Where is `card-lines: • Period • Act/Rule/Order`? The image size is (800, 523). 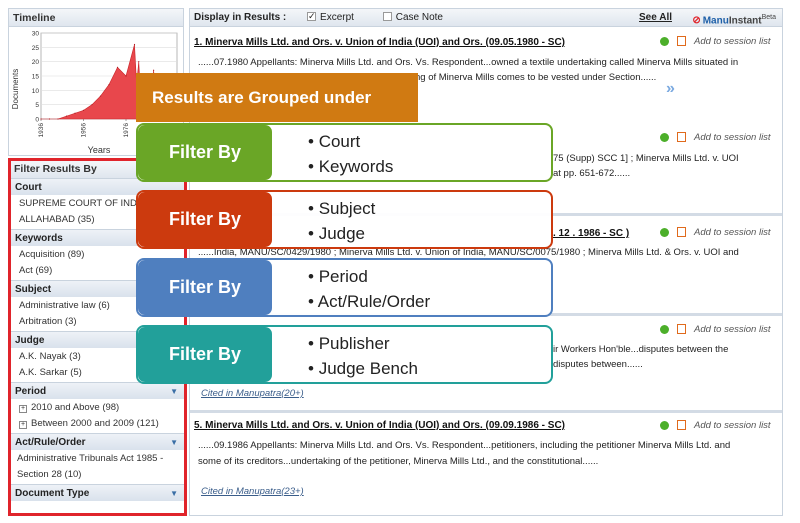
card-lines: • Period • Act/Rule/Order is located at coordinates (369, 289).